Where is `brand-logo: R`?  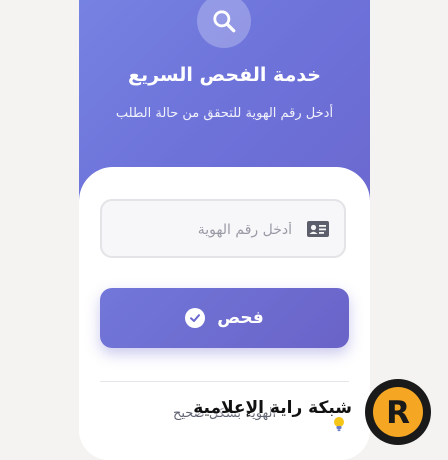
brand-logo: R is located at coordinates (398, 412).